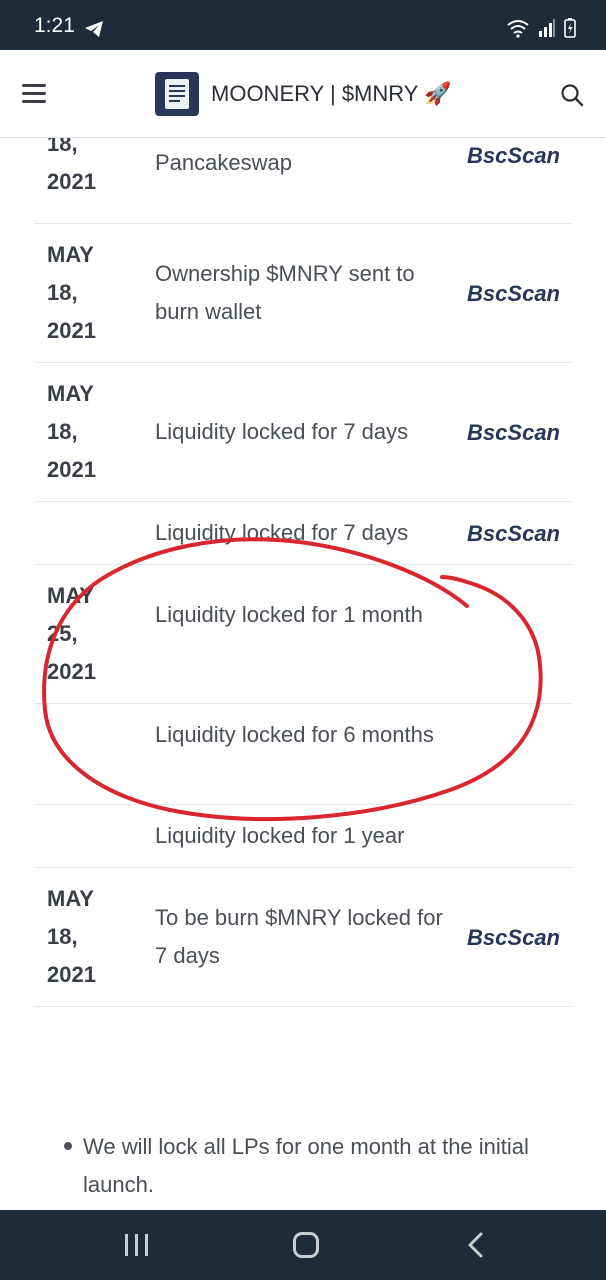 This screenshot has width=606, height=1280. I want to click on battery-icon, so click(570, 28).